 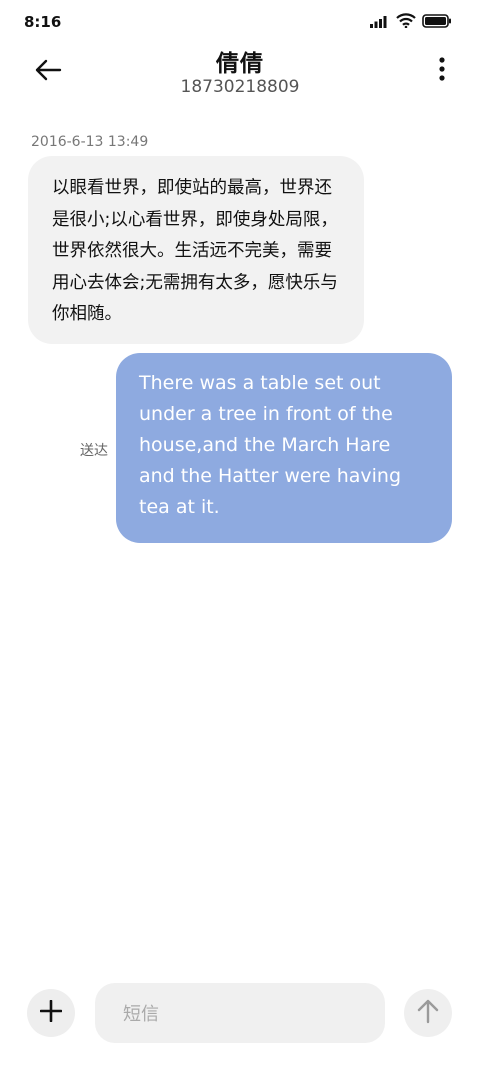 What do you see at coordinates (90, 142) in the screenshot?
I see `message-timestamp: 2016-6-13 13:49` at bounding box center [90, 142].